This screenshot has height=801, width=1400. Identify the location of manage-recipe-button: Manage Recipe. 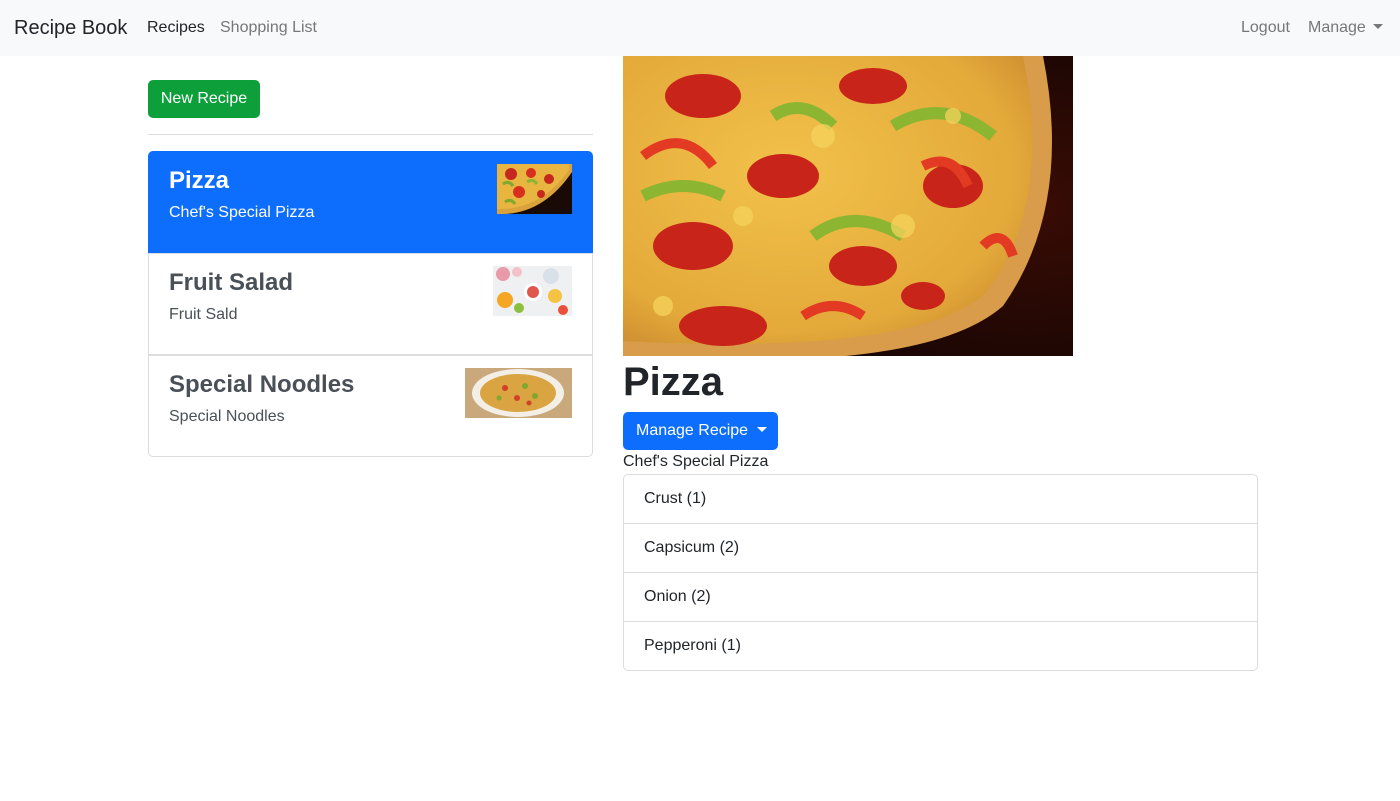
(700, 431).